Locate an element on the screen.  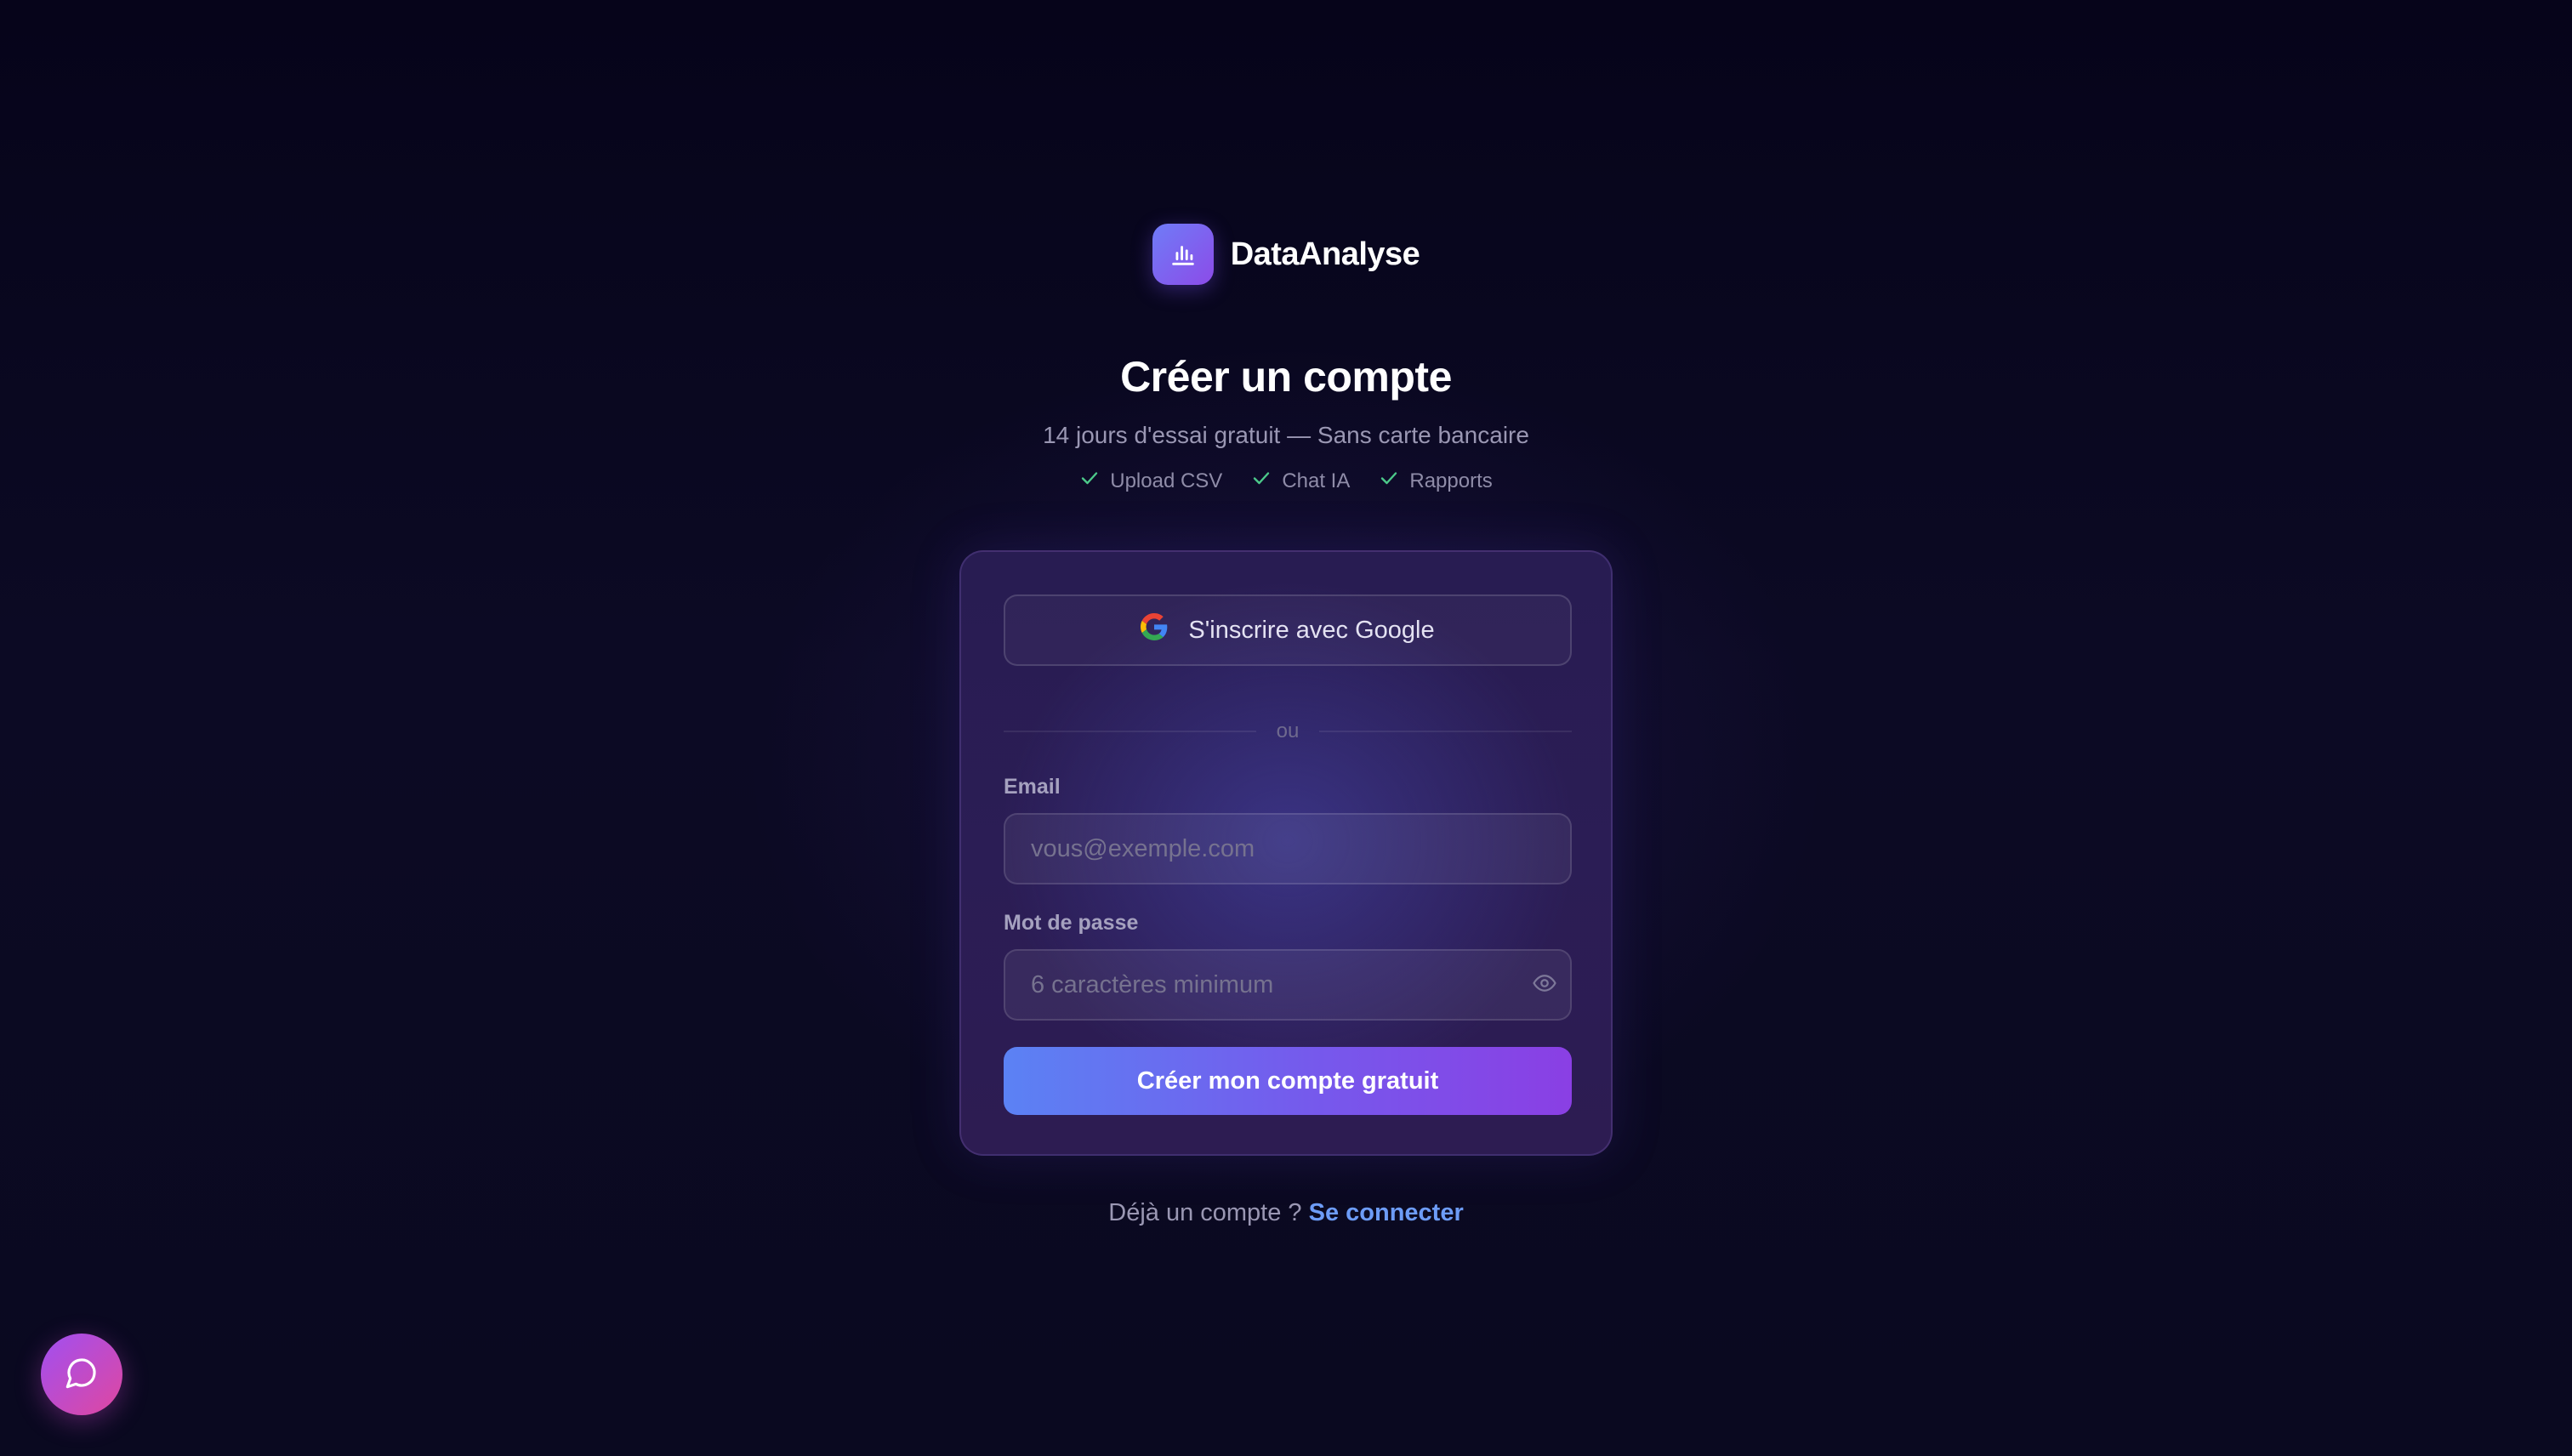
brand-name: DataAnalyse is located at coordinates (1325, 254).